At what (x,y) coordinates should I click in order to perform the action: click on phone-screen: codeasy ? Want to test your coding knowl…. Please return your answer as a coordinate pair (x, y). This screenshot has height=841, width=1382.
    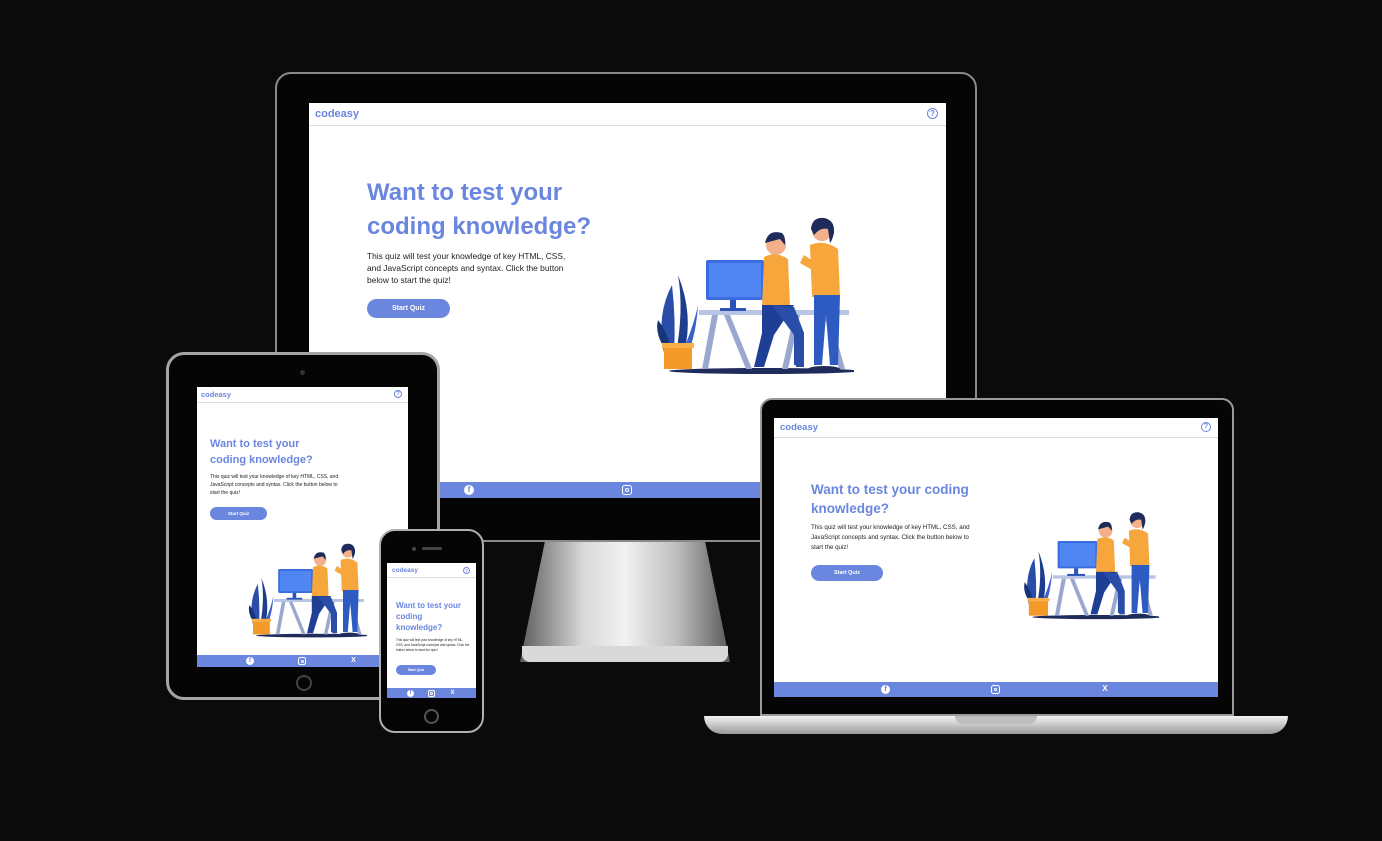
    Looking at the image, I should click on (431, 630).